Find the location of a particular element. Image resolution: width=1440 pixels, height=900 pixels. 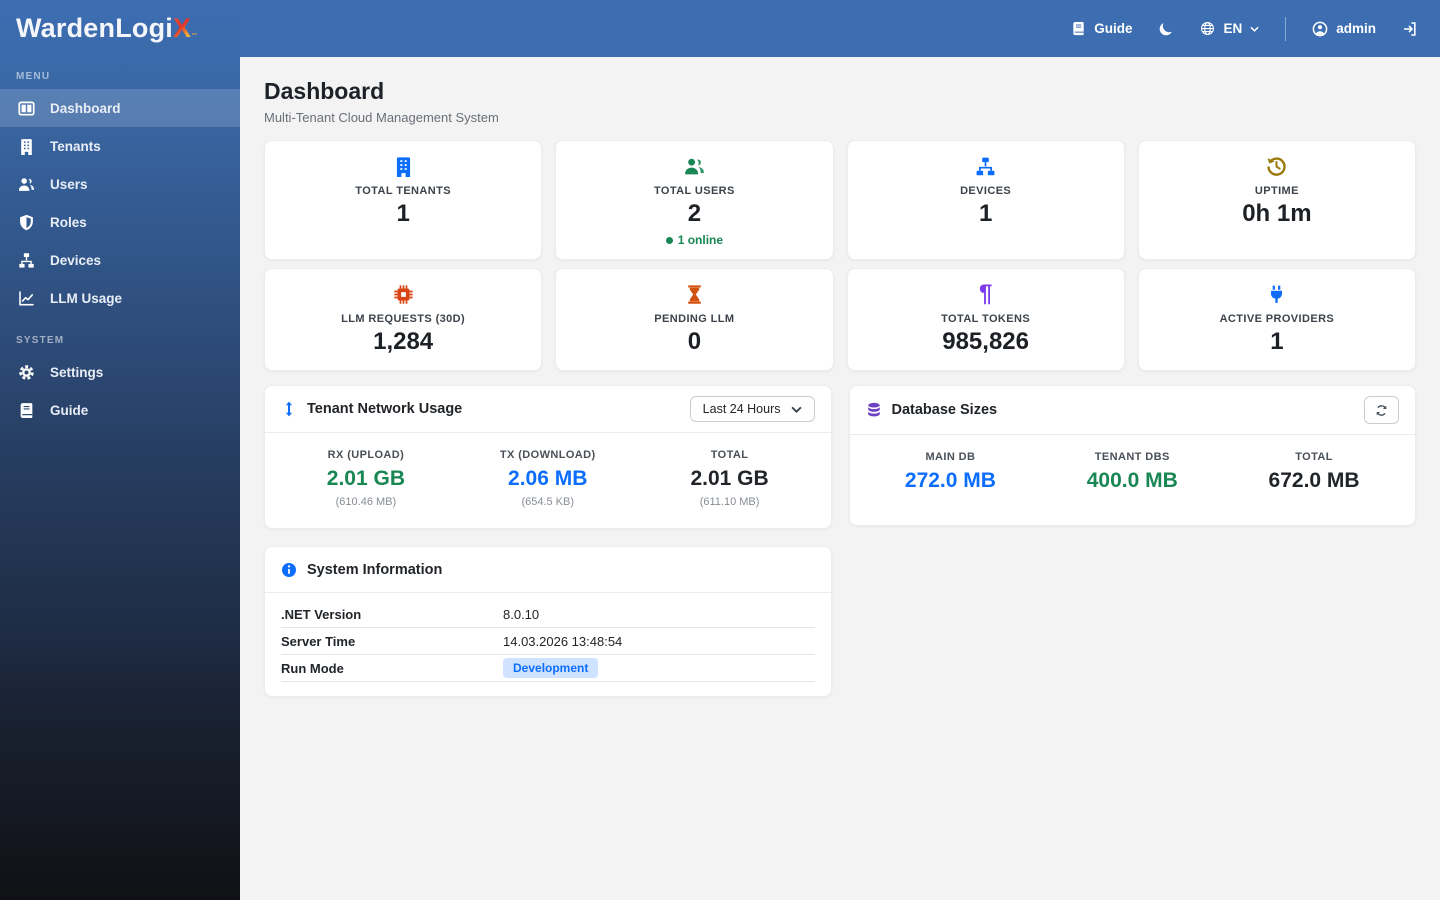

online-status: 1 online is located at coordinates (694, 240).